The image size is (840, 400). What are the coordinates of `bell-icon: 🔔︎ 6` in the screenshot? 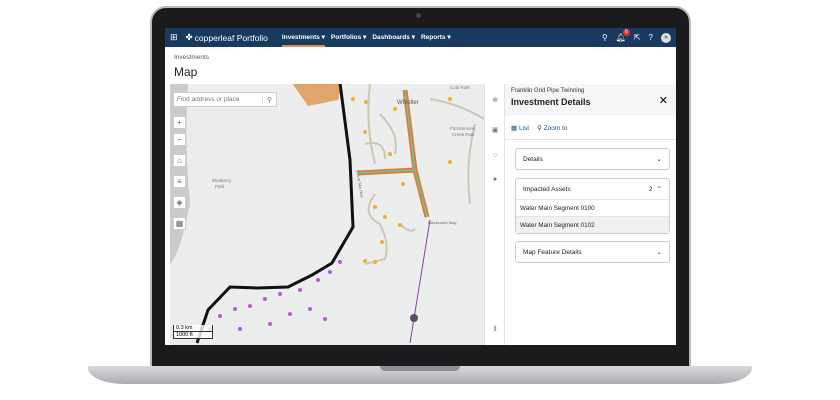 It's located at (623, 35).